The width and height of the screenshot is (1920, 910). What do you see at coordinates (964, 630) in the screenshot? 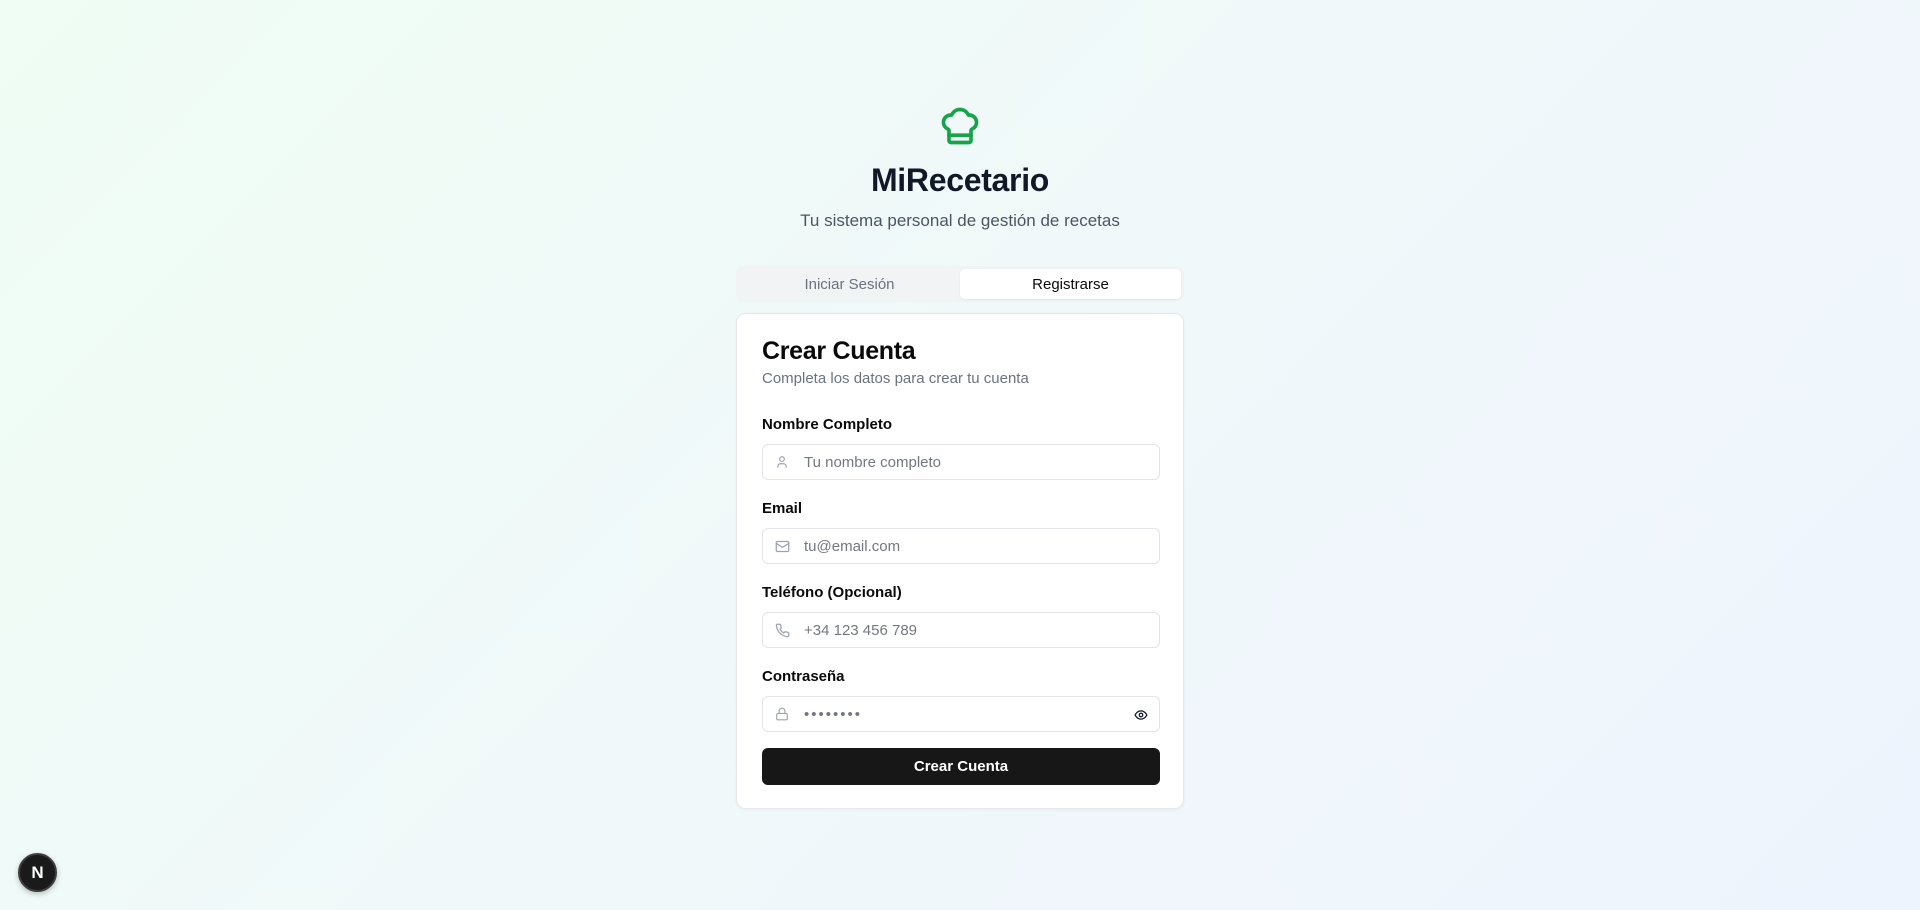
I see `phone-input` at bounding box center [964, 630].